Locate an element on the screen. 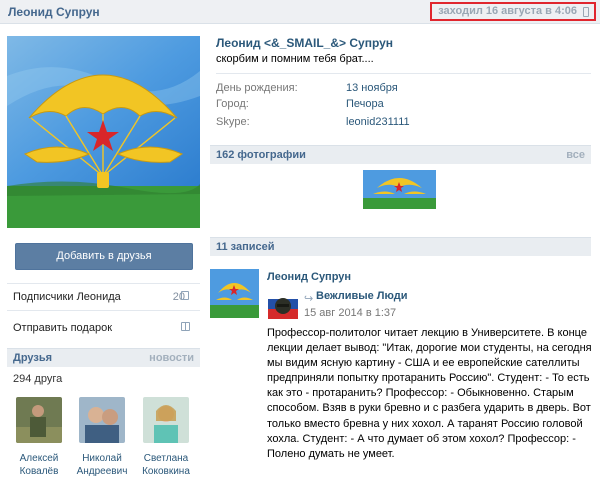 This screenshot has height=479, width=600. repost-icon: ↪ is located at coordinates (309, 299).